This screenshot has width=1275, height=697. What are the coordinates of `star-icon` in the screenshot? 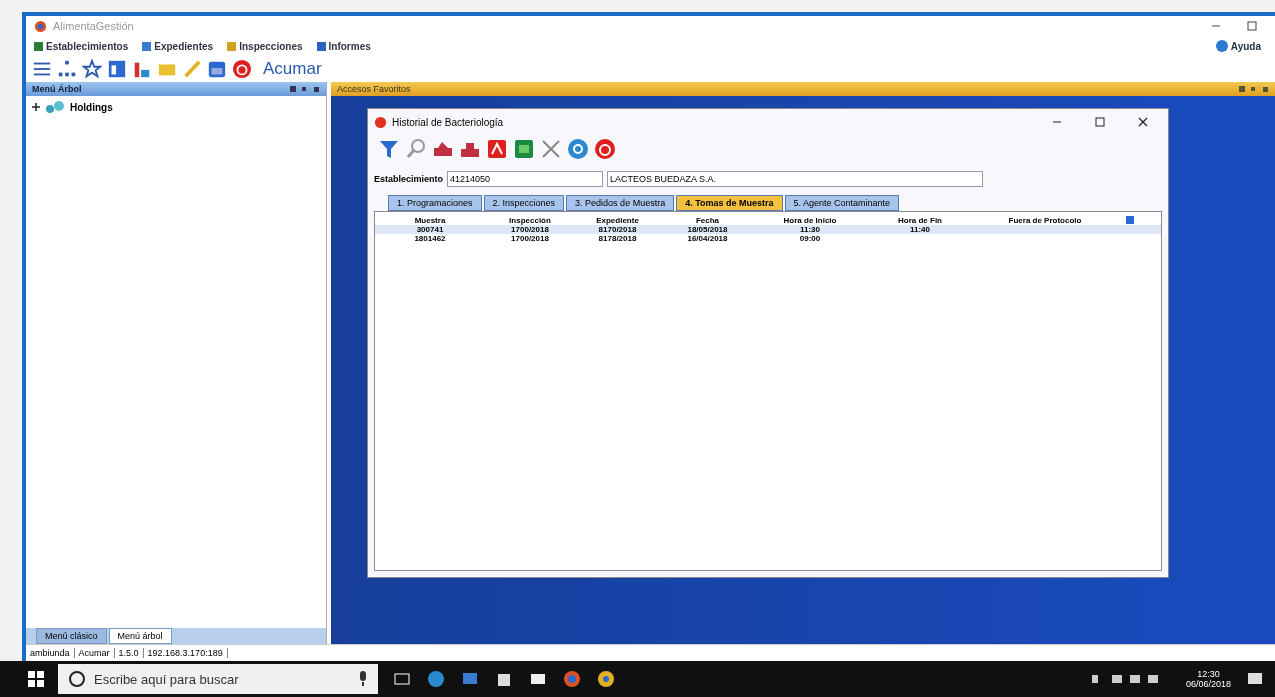 It's located at (92, 69).